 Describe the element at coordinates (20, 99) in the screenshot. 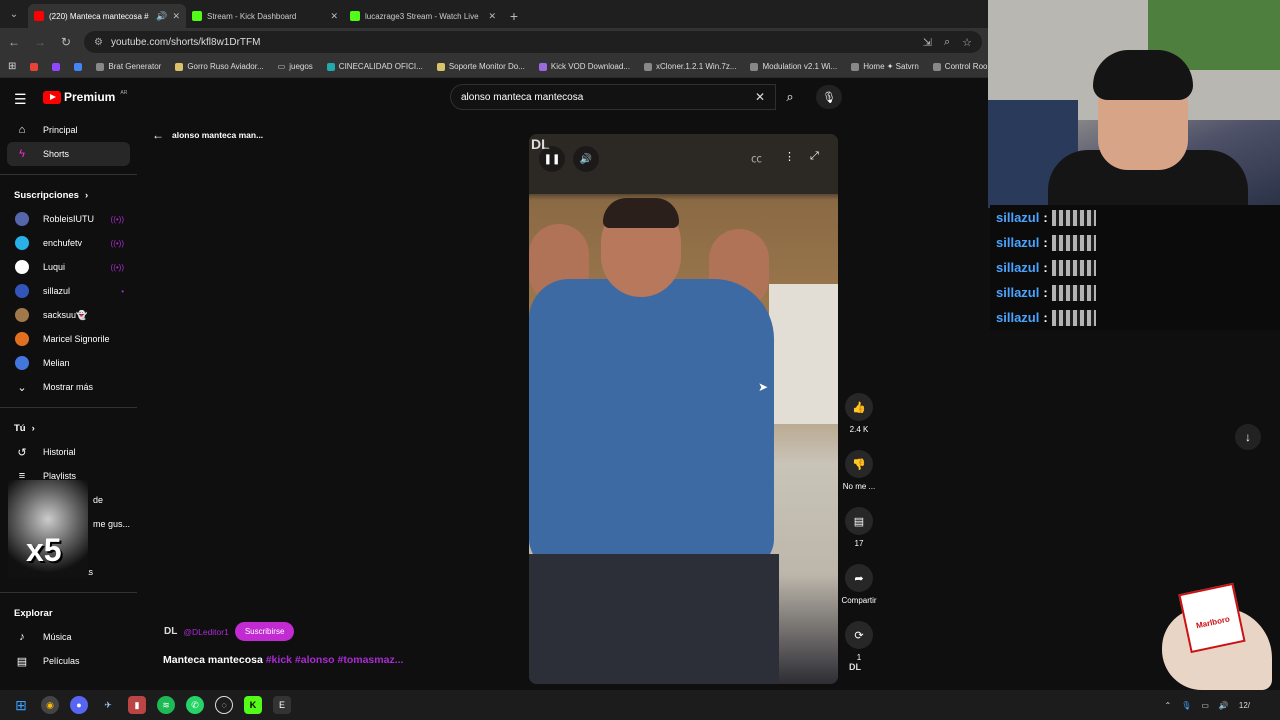

I see `menu-icon: ☰` at that location.